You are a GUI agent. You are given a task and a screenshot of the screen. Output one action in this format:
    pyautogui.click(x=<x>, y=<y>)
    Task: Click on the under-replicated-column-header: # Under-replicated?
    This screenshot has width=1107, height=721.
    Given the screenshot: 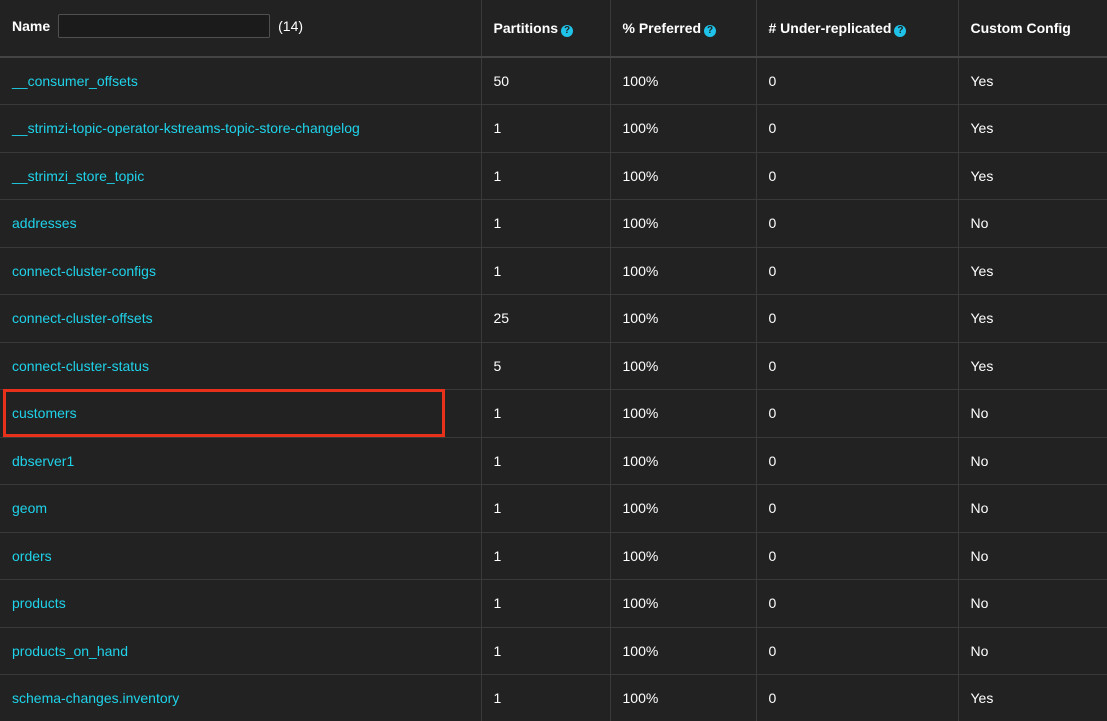 What is the action you would take?
    pyautogui.click(x=857, y=29)
    